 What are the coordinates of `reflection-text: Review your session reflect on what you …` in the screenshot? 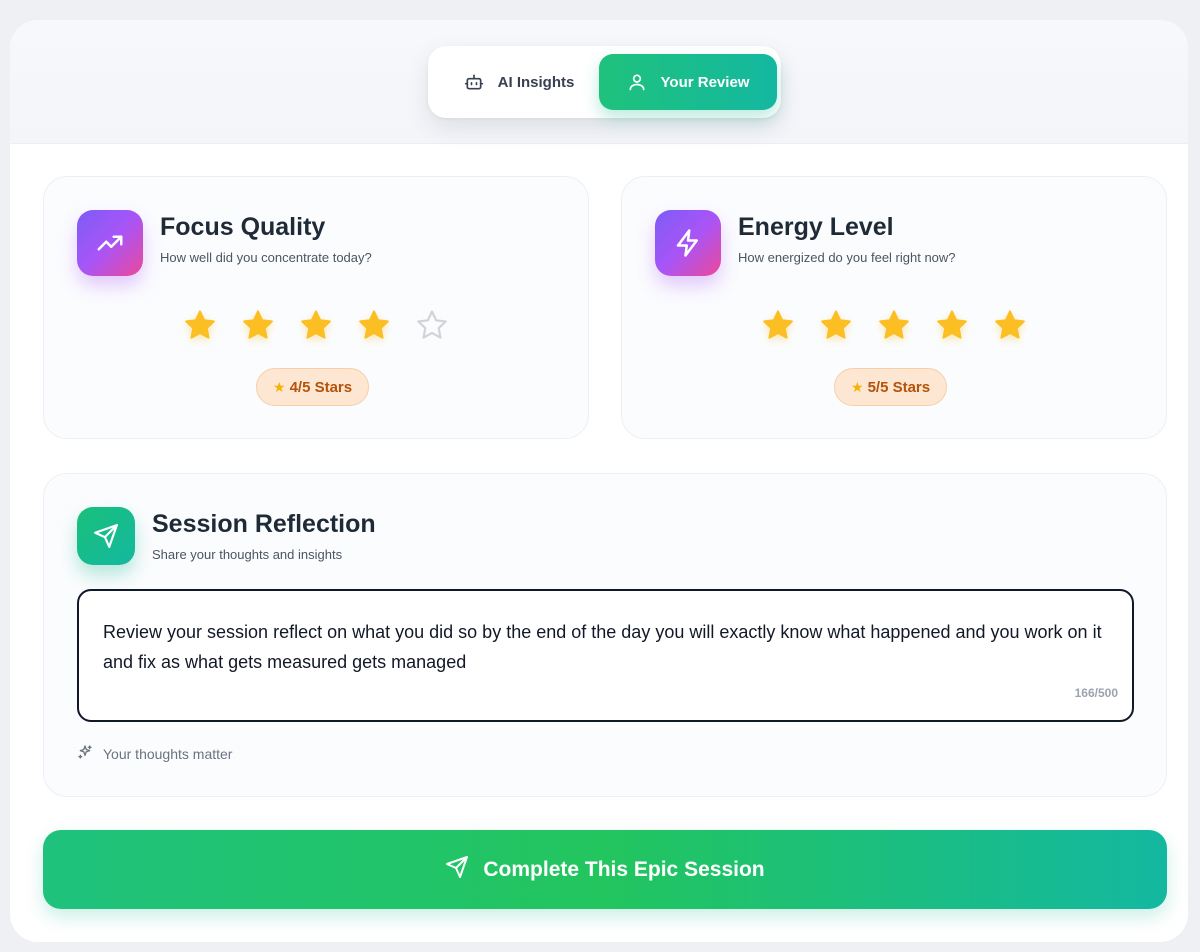 It's located at (602, 647).